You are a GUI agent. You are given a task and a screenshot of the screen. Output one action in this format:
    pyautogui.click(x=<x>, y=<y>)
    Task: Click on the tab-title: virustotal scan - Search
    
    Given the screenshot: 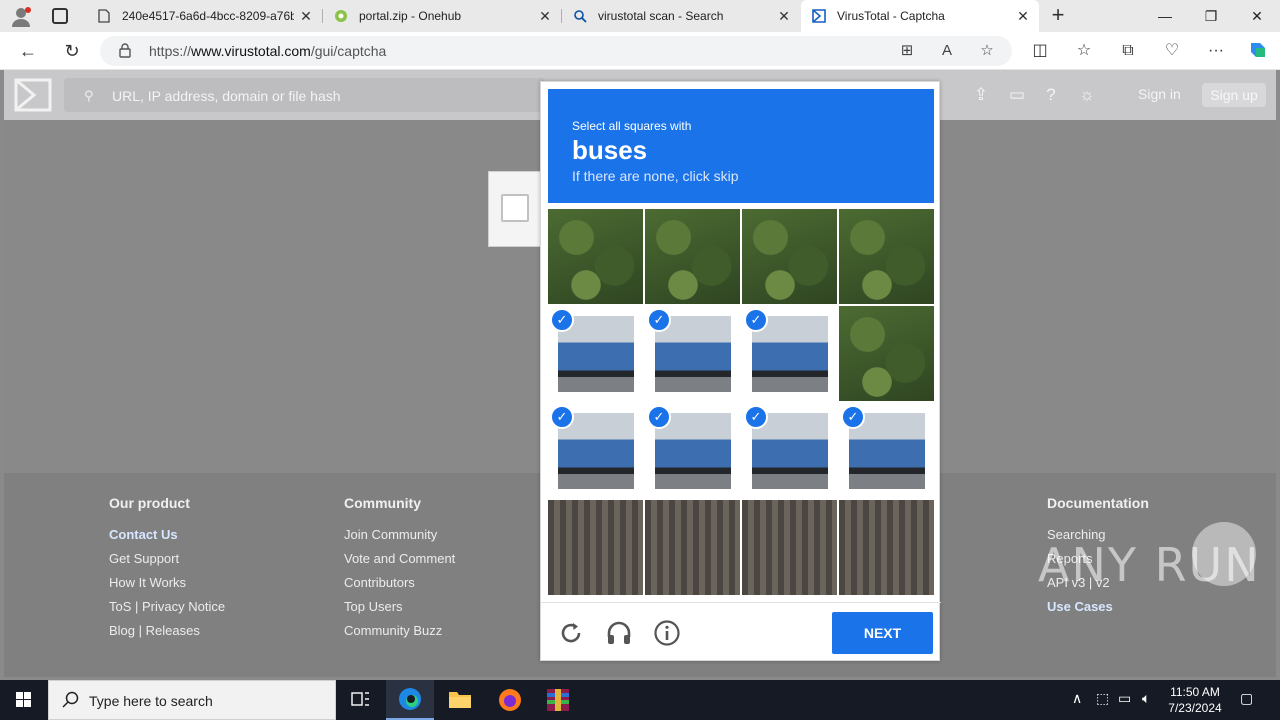 What is the action you would take?
    pyautogui.click(x=661, y=16)
    